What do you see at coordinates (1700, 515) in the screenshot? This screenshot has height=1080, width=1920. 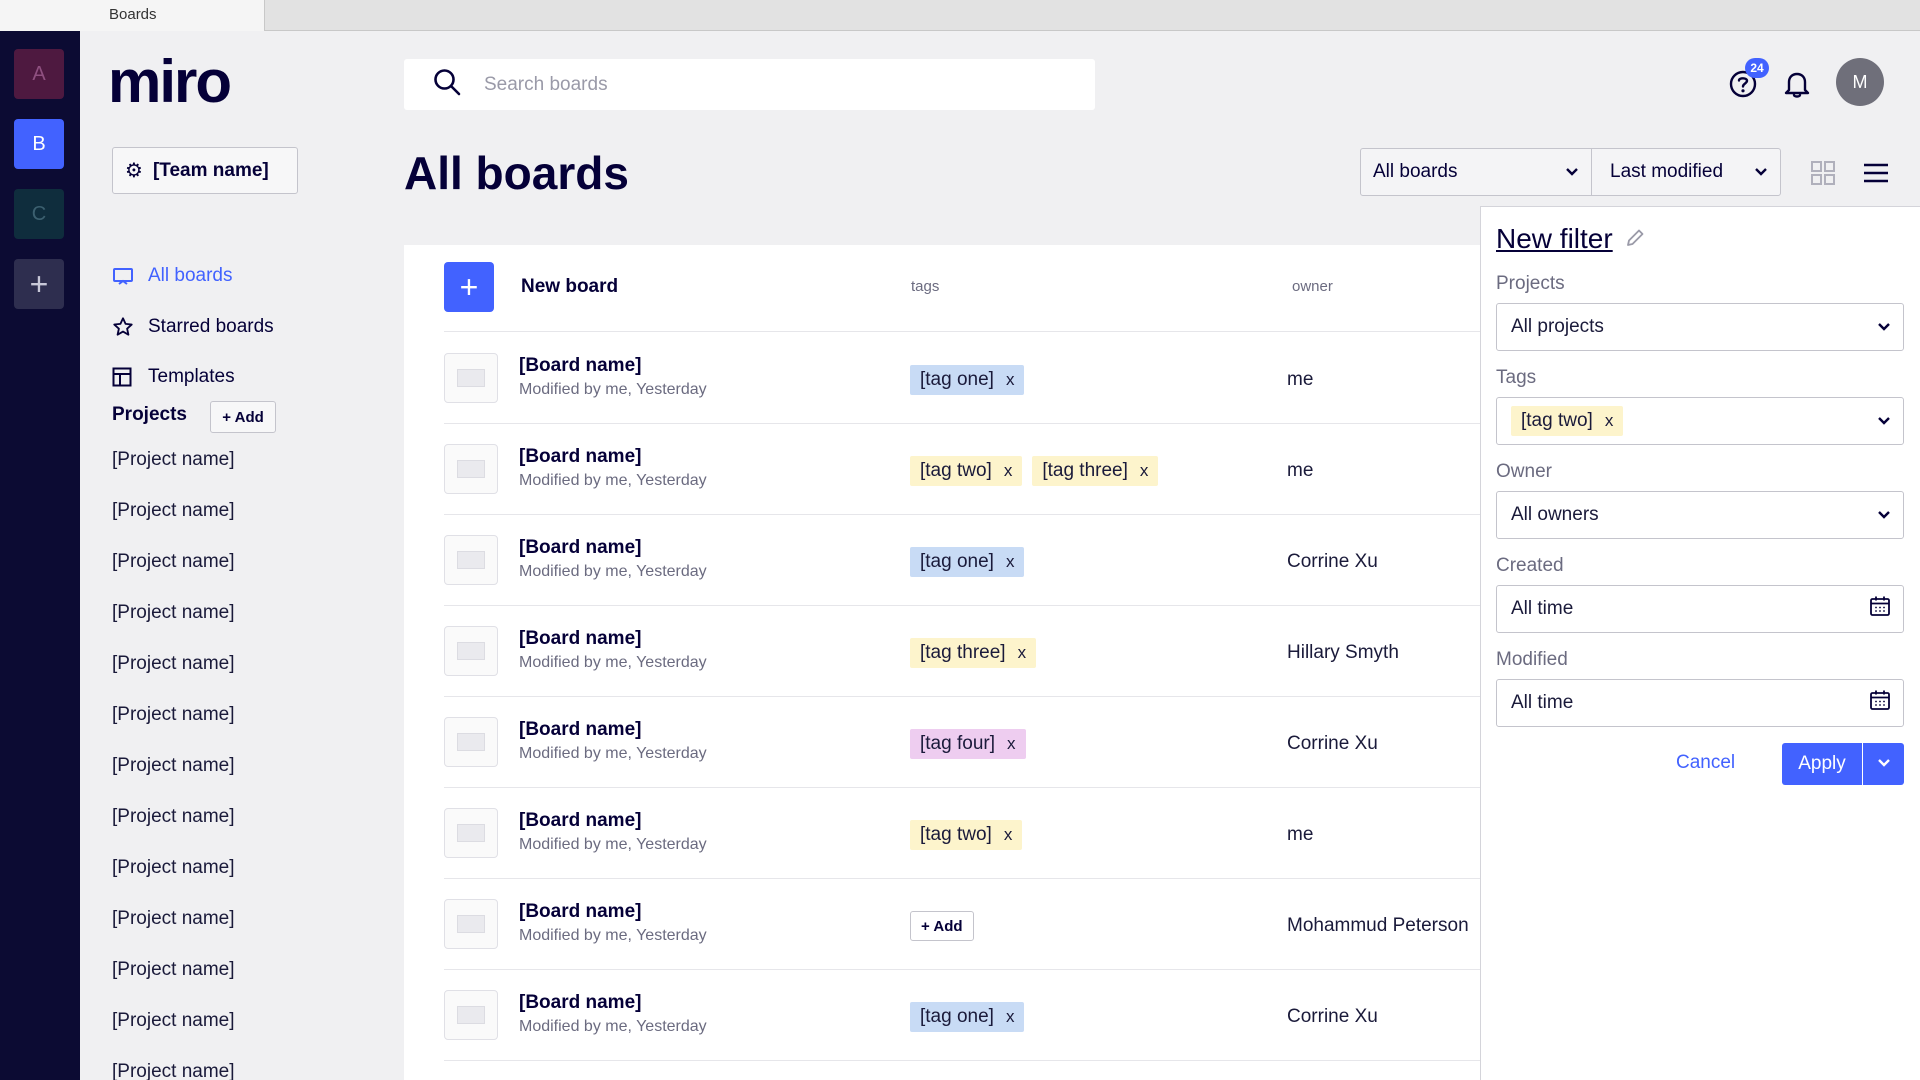 I see `owner-select: All owners` at bounding box center [1700, 515].